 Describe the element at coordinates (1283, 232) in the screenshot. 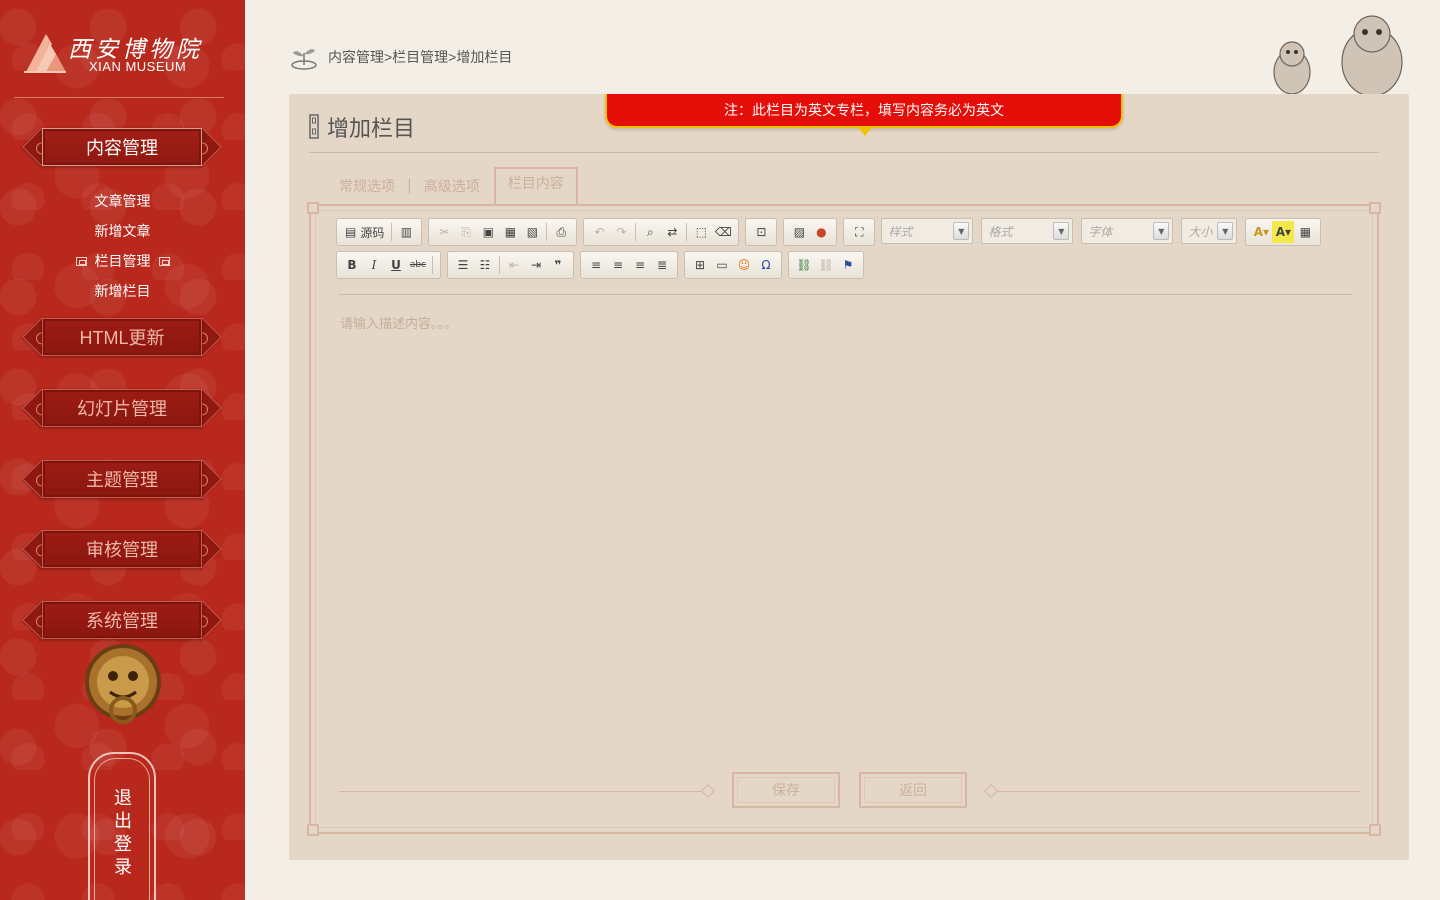

I see `background-color-icon: A▾` at that location.